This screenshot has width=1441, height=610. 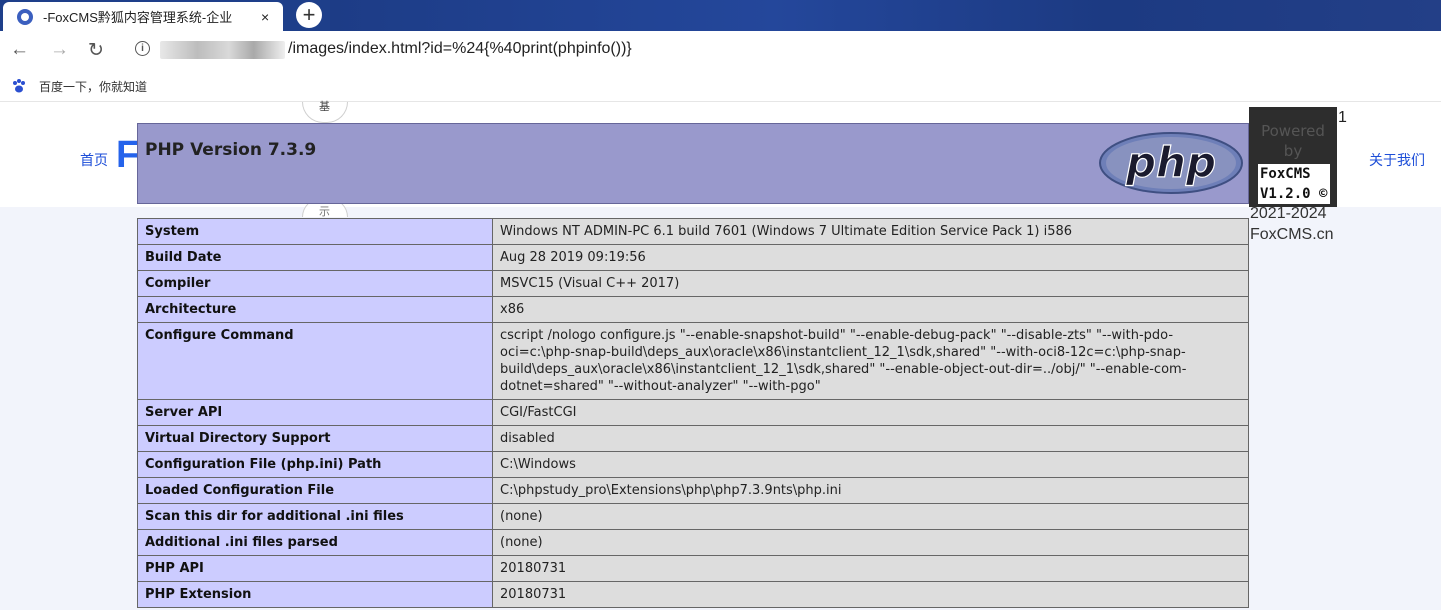 I want to click on table-row: Virtual Directory Support disabled, so click(x=693, y=438).